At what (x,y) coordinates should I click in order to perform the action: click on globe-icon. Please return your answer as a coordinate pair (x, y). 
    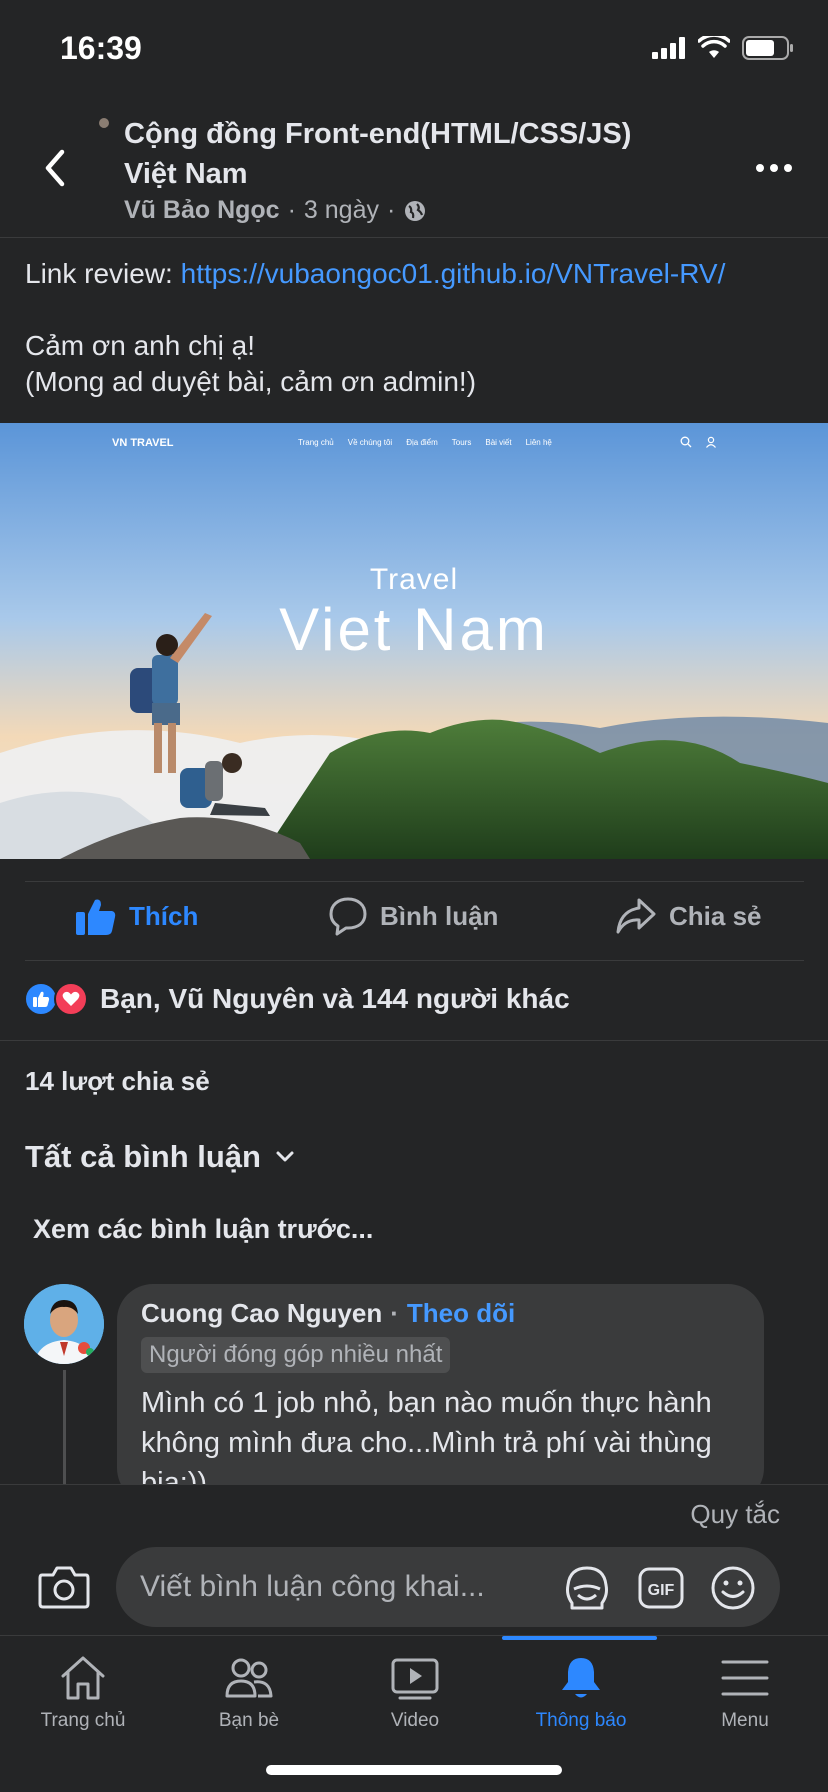
    Looking at the image, I should click on (415, 210).